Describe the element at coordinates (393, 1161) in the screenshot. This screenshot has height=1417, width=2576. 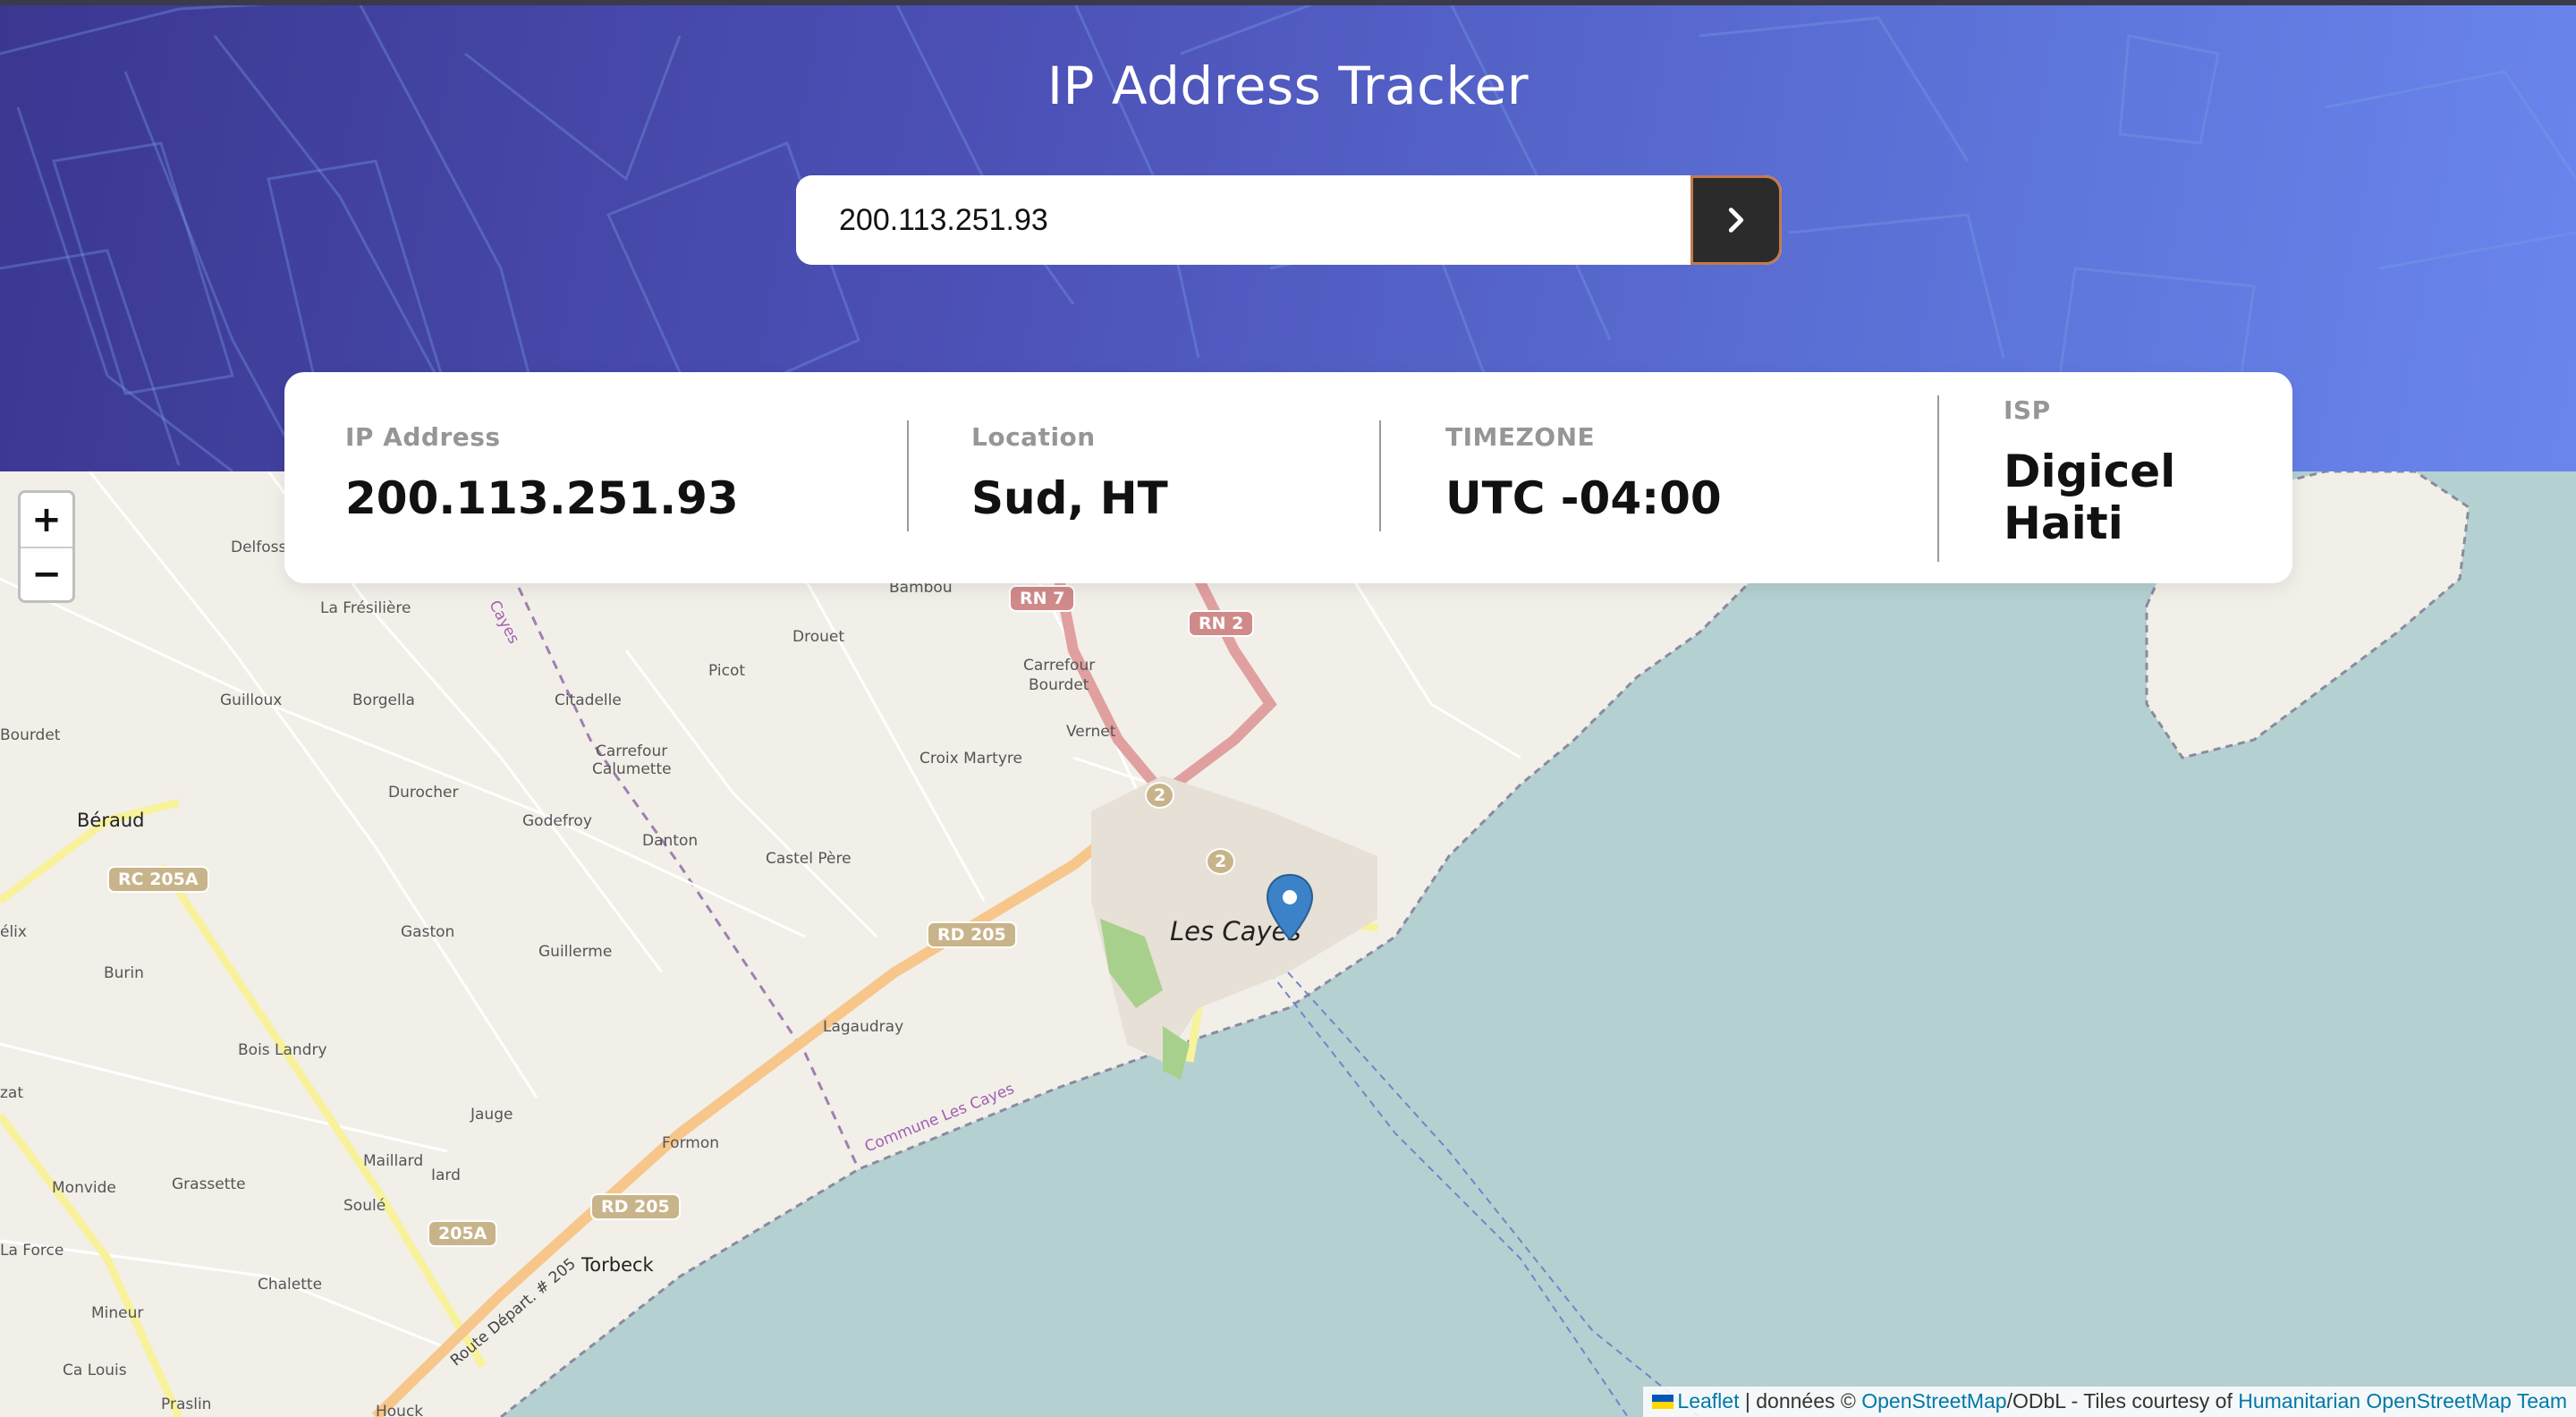
I see `map-label-maillard: Maillard` at that location.